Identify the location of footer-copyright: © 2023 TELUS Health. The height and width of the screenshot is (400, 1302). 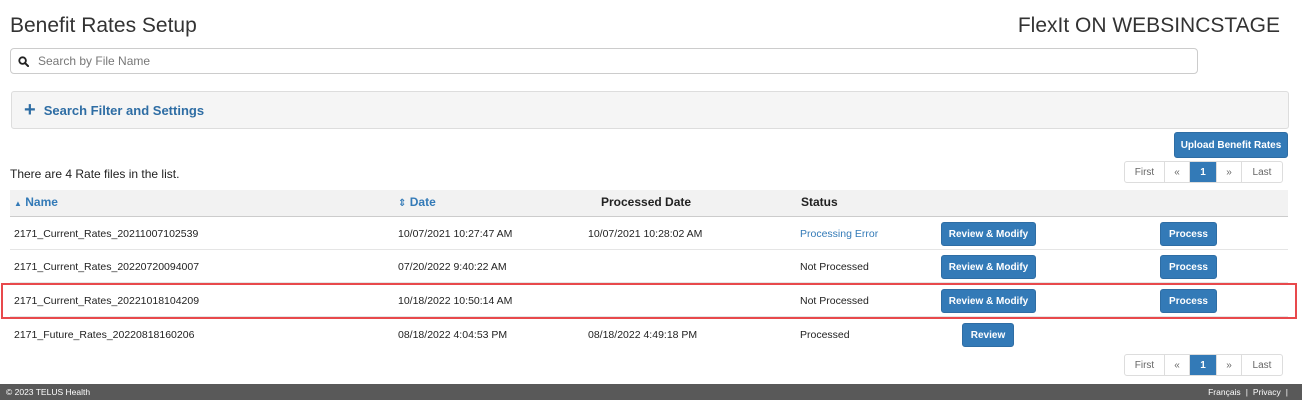
(48, 392).